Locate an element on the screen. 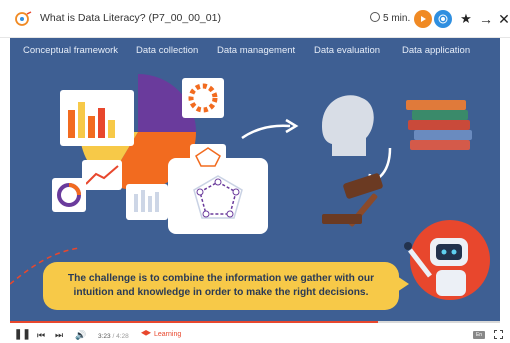 The height and width of the screenshot is (343, 510). close-icon: ✕ is located at coordinates (502, 19).